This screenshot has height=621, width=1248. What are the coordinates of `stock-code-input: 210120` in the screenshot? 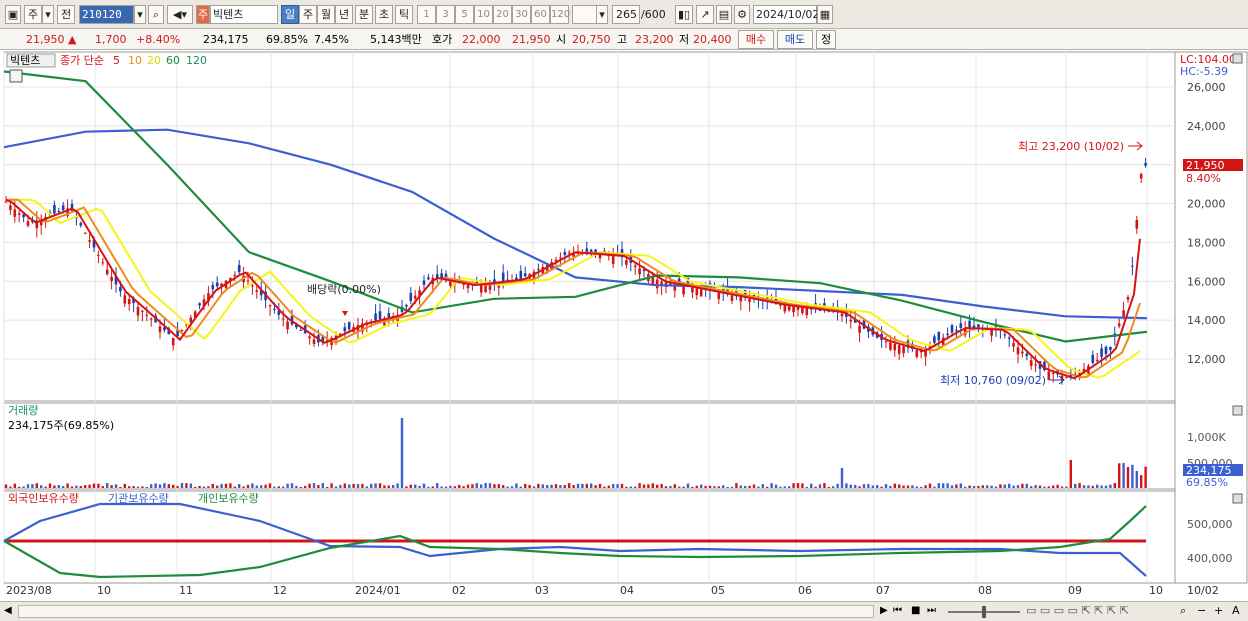 It's located at (106, 14).